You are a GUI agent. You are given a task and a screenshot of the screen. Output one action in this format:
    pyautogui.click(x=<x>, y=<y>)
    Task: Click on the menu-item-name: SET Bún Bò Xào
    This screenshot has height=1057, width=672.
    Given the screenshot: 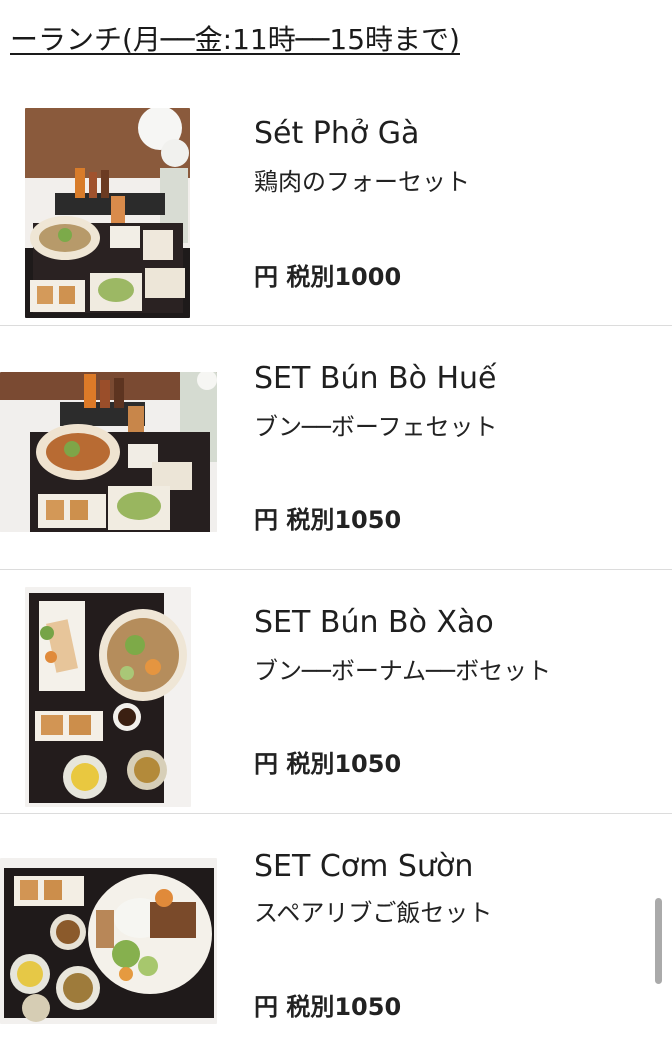 What is the action you would take?
    pyautogui.click(x=374, y=623)
    